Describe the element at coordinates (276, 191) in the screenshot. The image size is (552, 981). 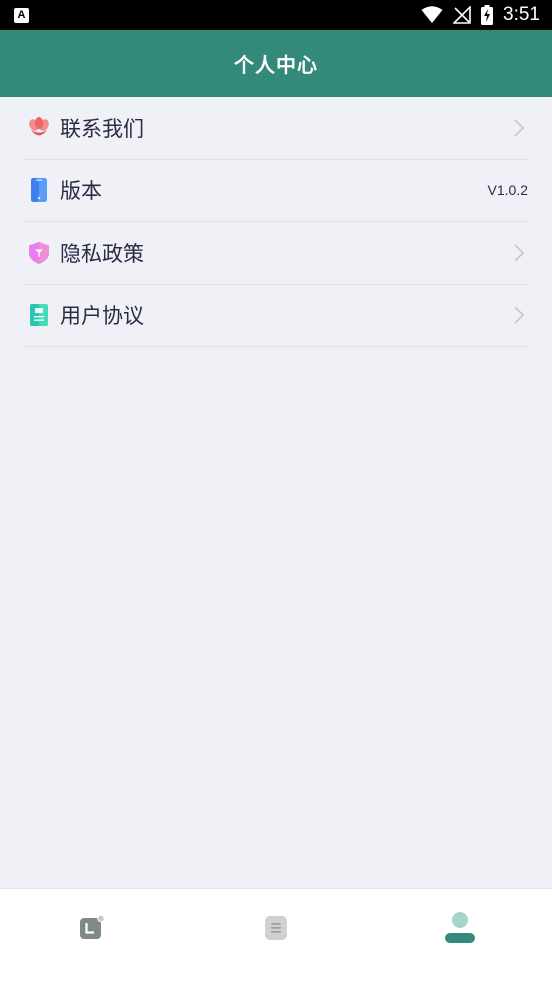
I see `menu-item-version: 版本 V1.0.2` at that location.